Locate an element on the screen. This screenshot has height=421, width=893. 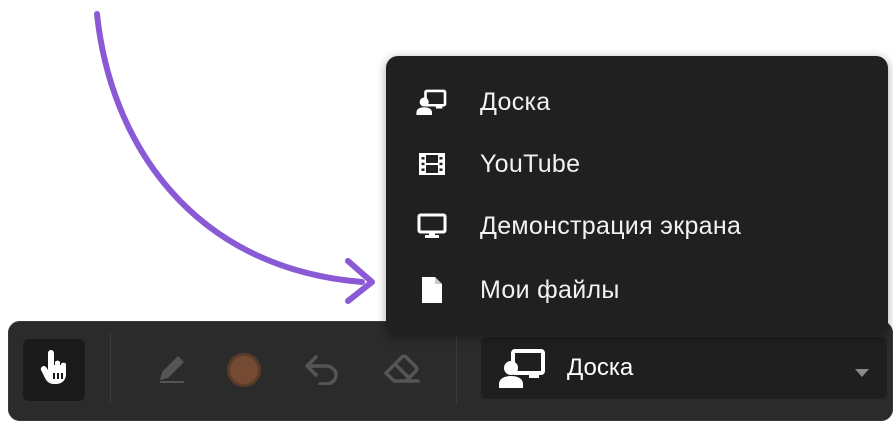
menu-item-youtube: YouTube is located at coordinates (637, 164).